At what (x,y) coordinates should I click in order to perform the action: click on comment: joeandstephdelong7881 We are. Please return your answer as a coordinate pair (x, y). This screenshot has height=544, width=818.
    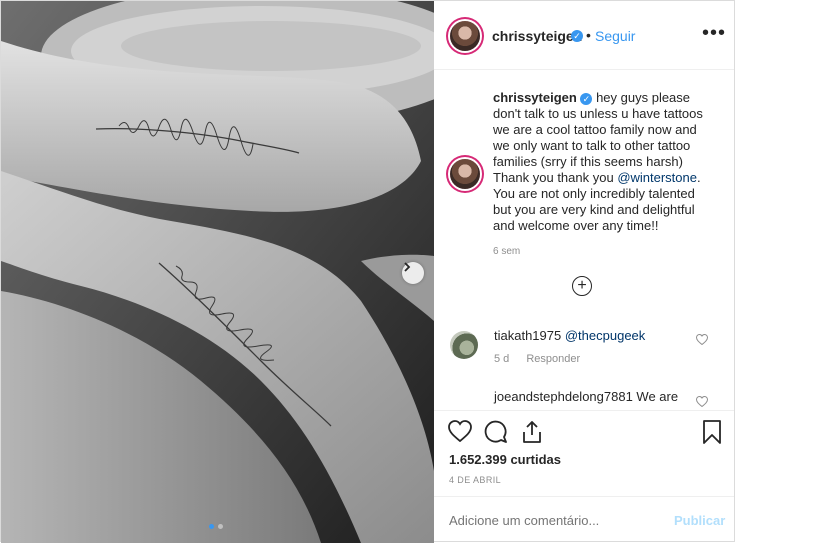
    Looking at the image, I should click on (586, 396).